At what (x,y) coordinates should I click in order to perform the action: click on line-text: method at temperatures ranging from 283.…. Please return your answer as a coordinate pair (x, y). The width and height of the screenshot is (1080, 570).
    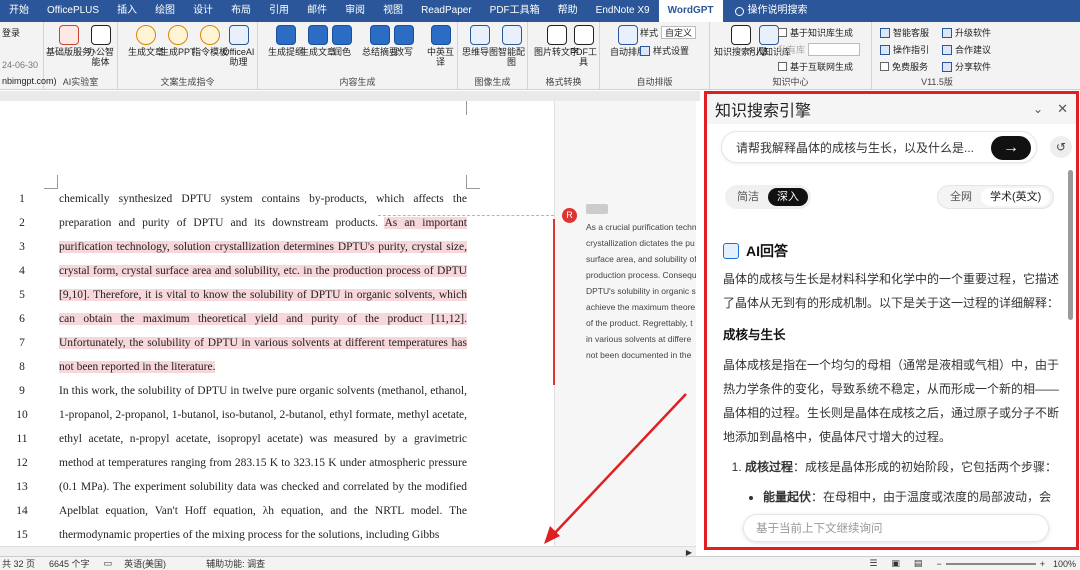
    Looking at the image, I should click on (263, 463).